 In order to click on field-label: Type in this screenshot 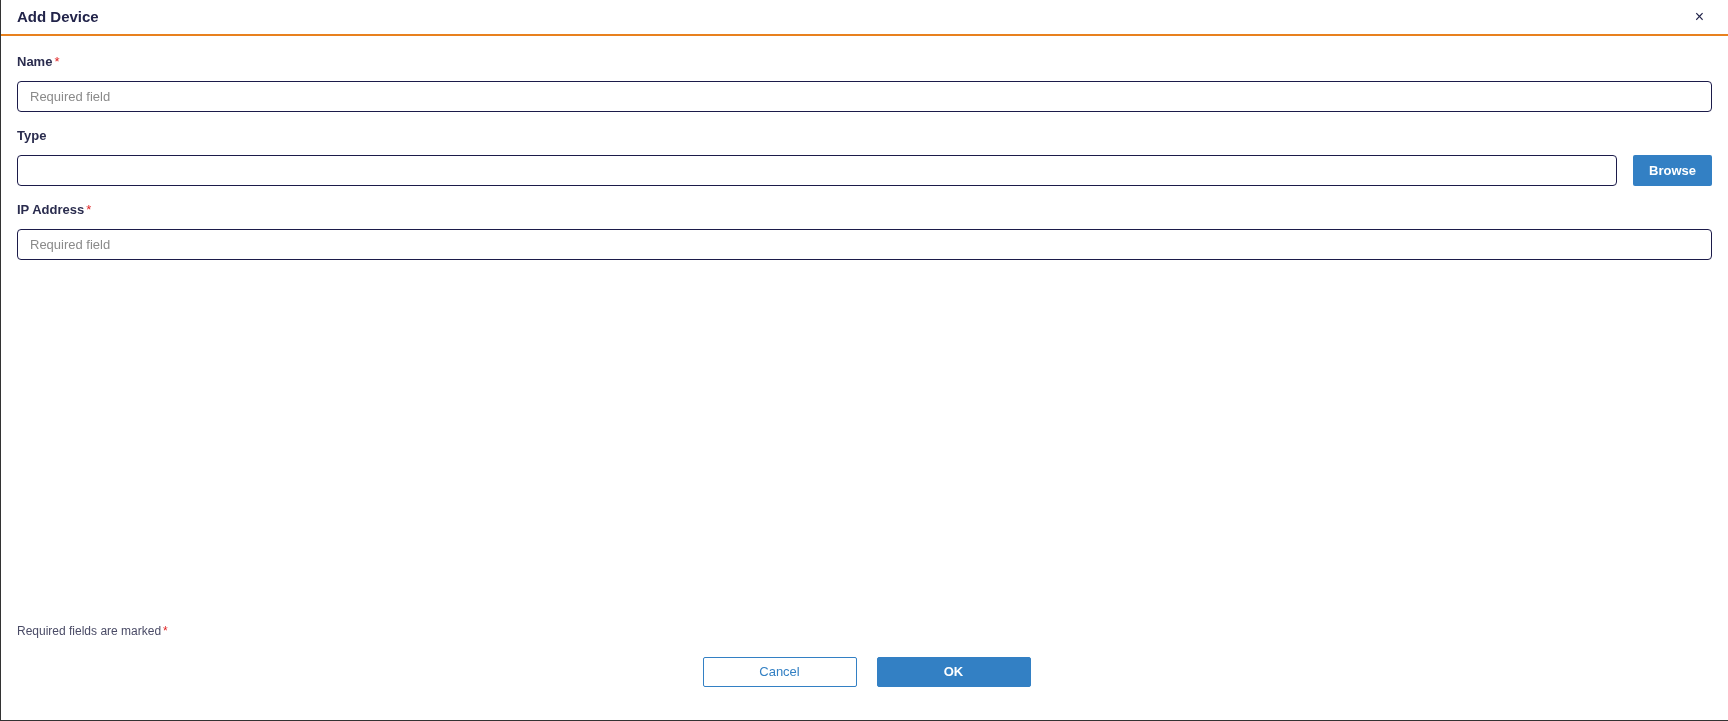, I will do `click(32, 136)`.